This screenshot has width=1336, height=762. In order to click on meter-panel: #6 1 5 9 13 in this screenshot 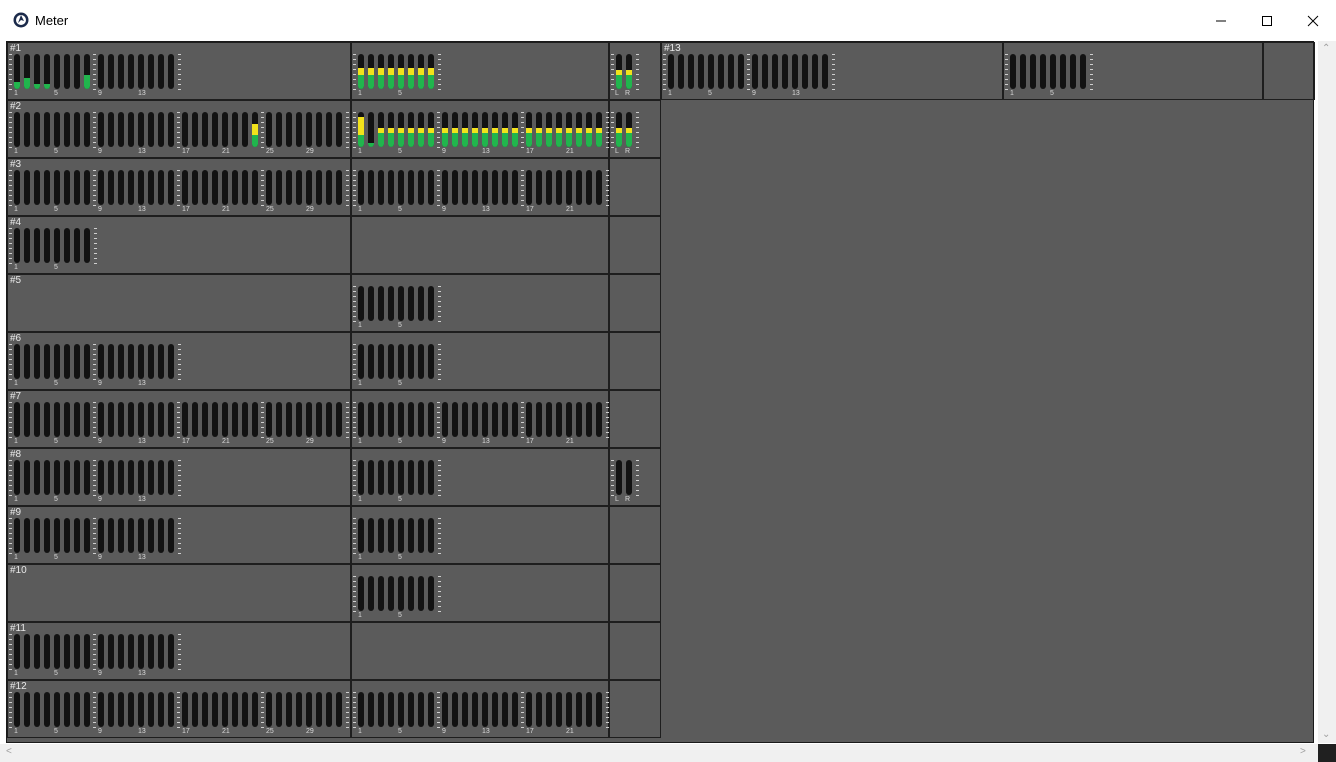, I will do `click(179, 361)`.